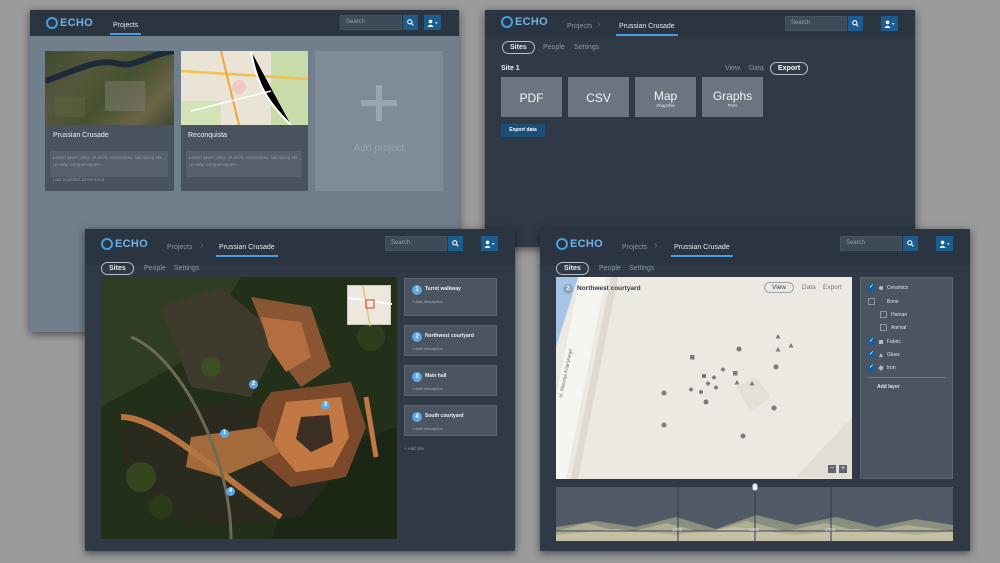  What do you see at coordinates (888, 287) in the screenshot?
I see `layer-ceramics: Ceramics` at bounding box center [888, 287].